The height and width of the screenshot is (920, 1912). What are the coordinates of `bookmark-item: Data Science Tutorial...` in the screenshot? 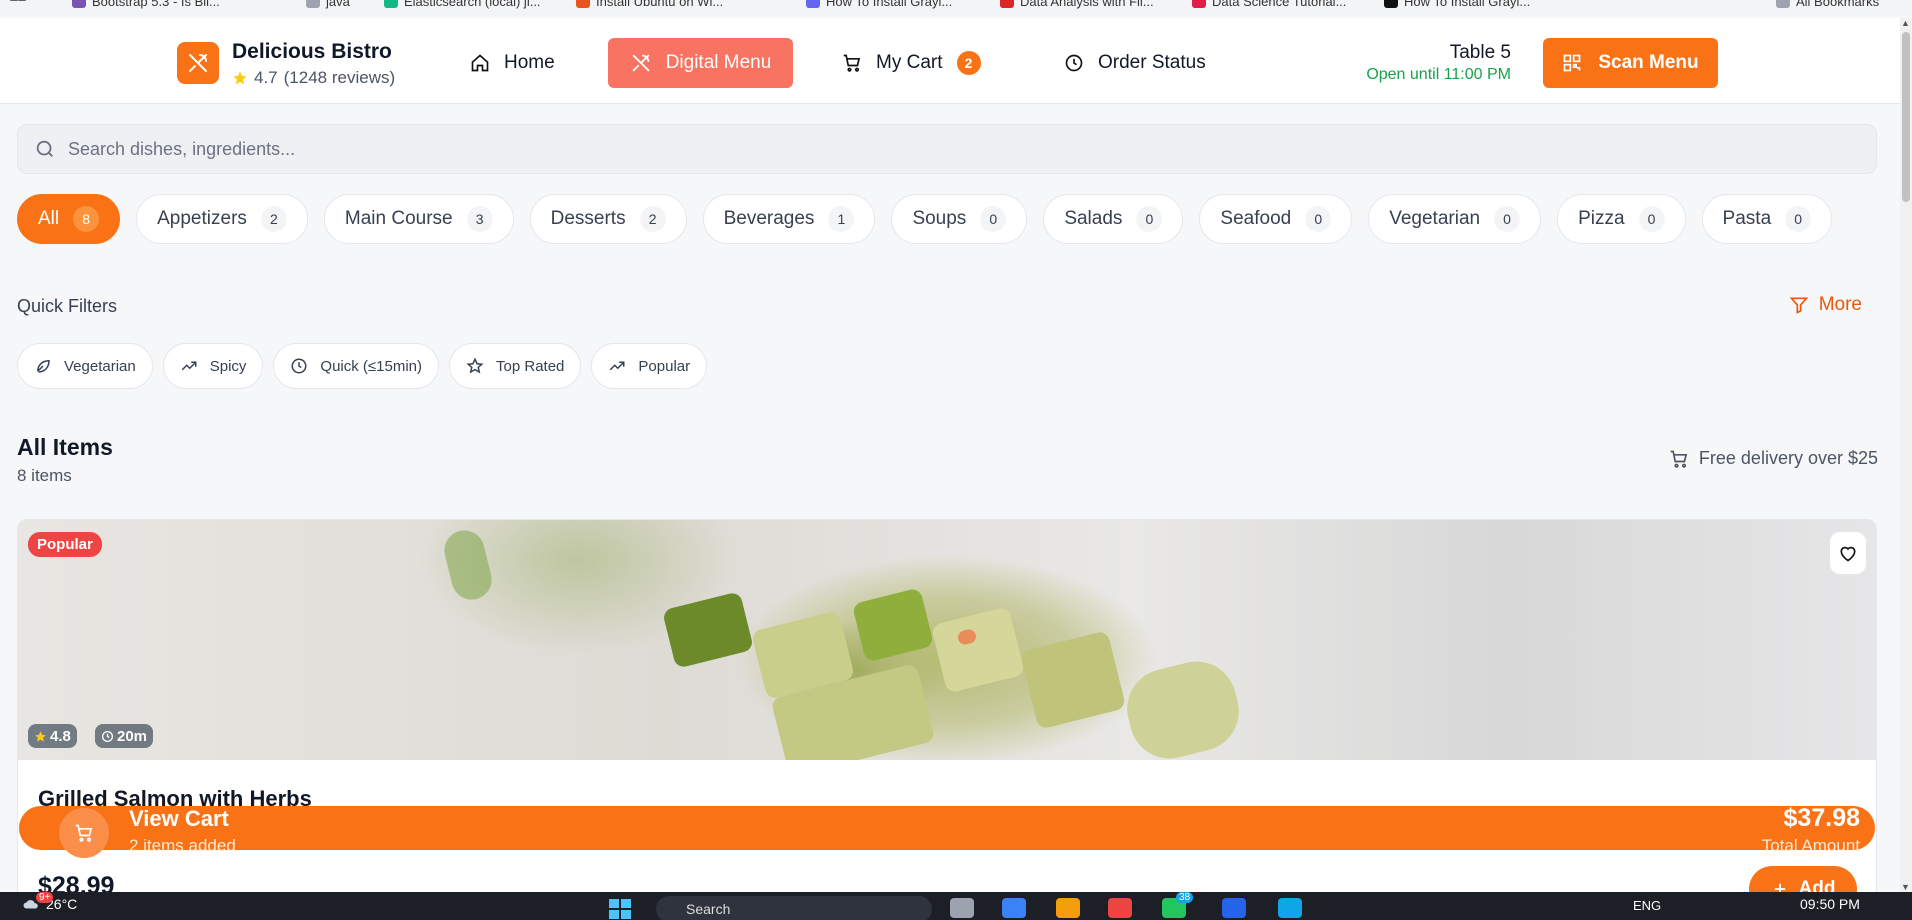 It's located at (1269, 5).